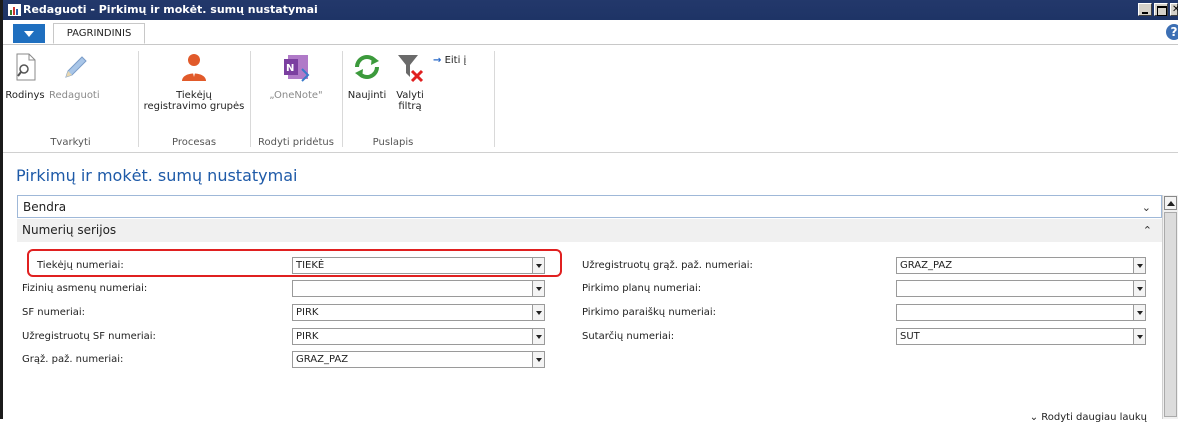  I want to click on field-label: Fizinių asmenų numeriai:, so click(85, 288).